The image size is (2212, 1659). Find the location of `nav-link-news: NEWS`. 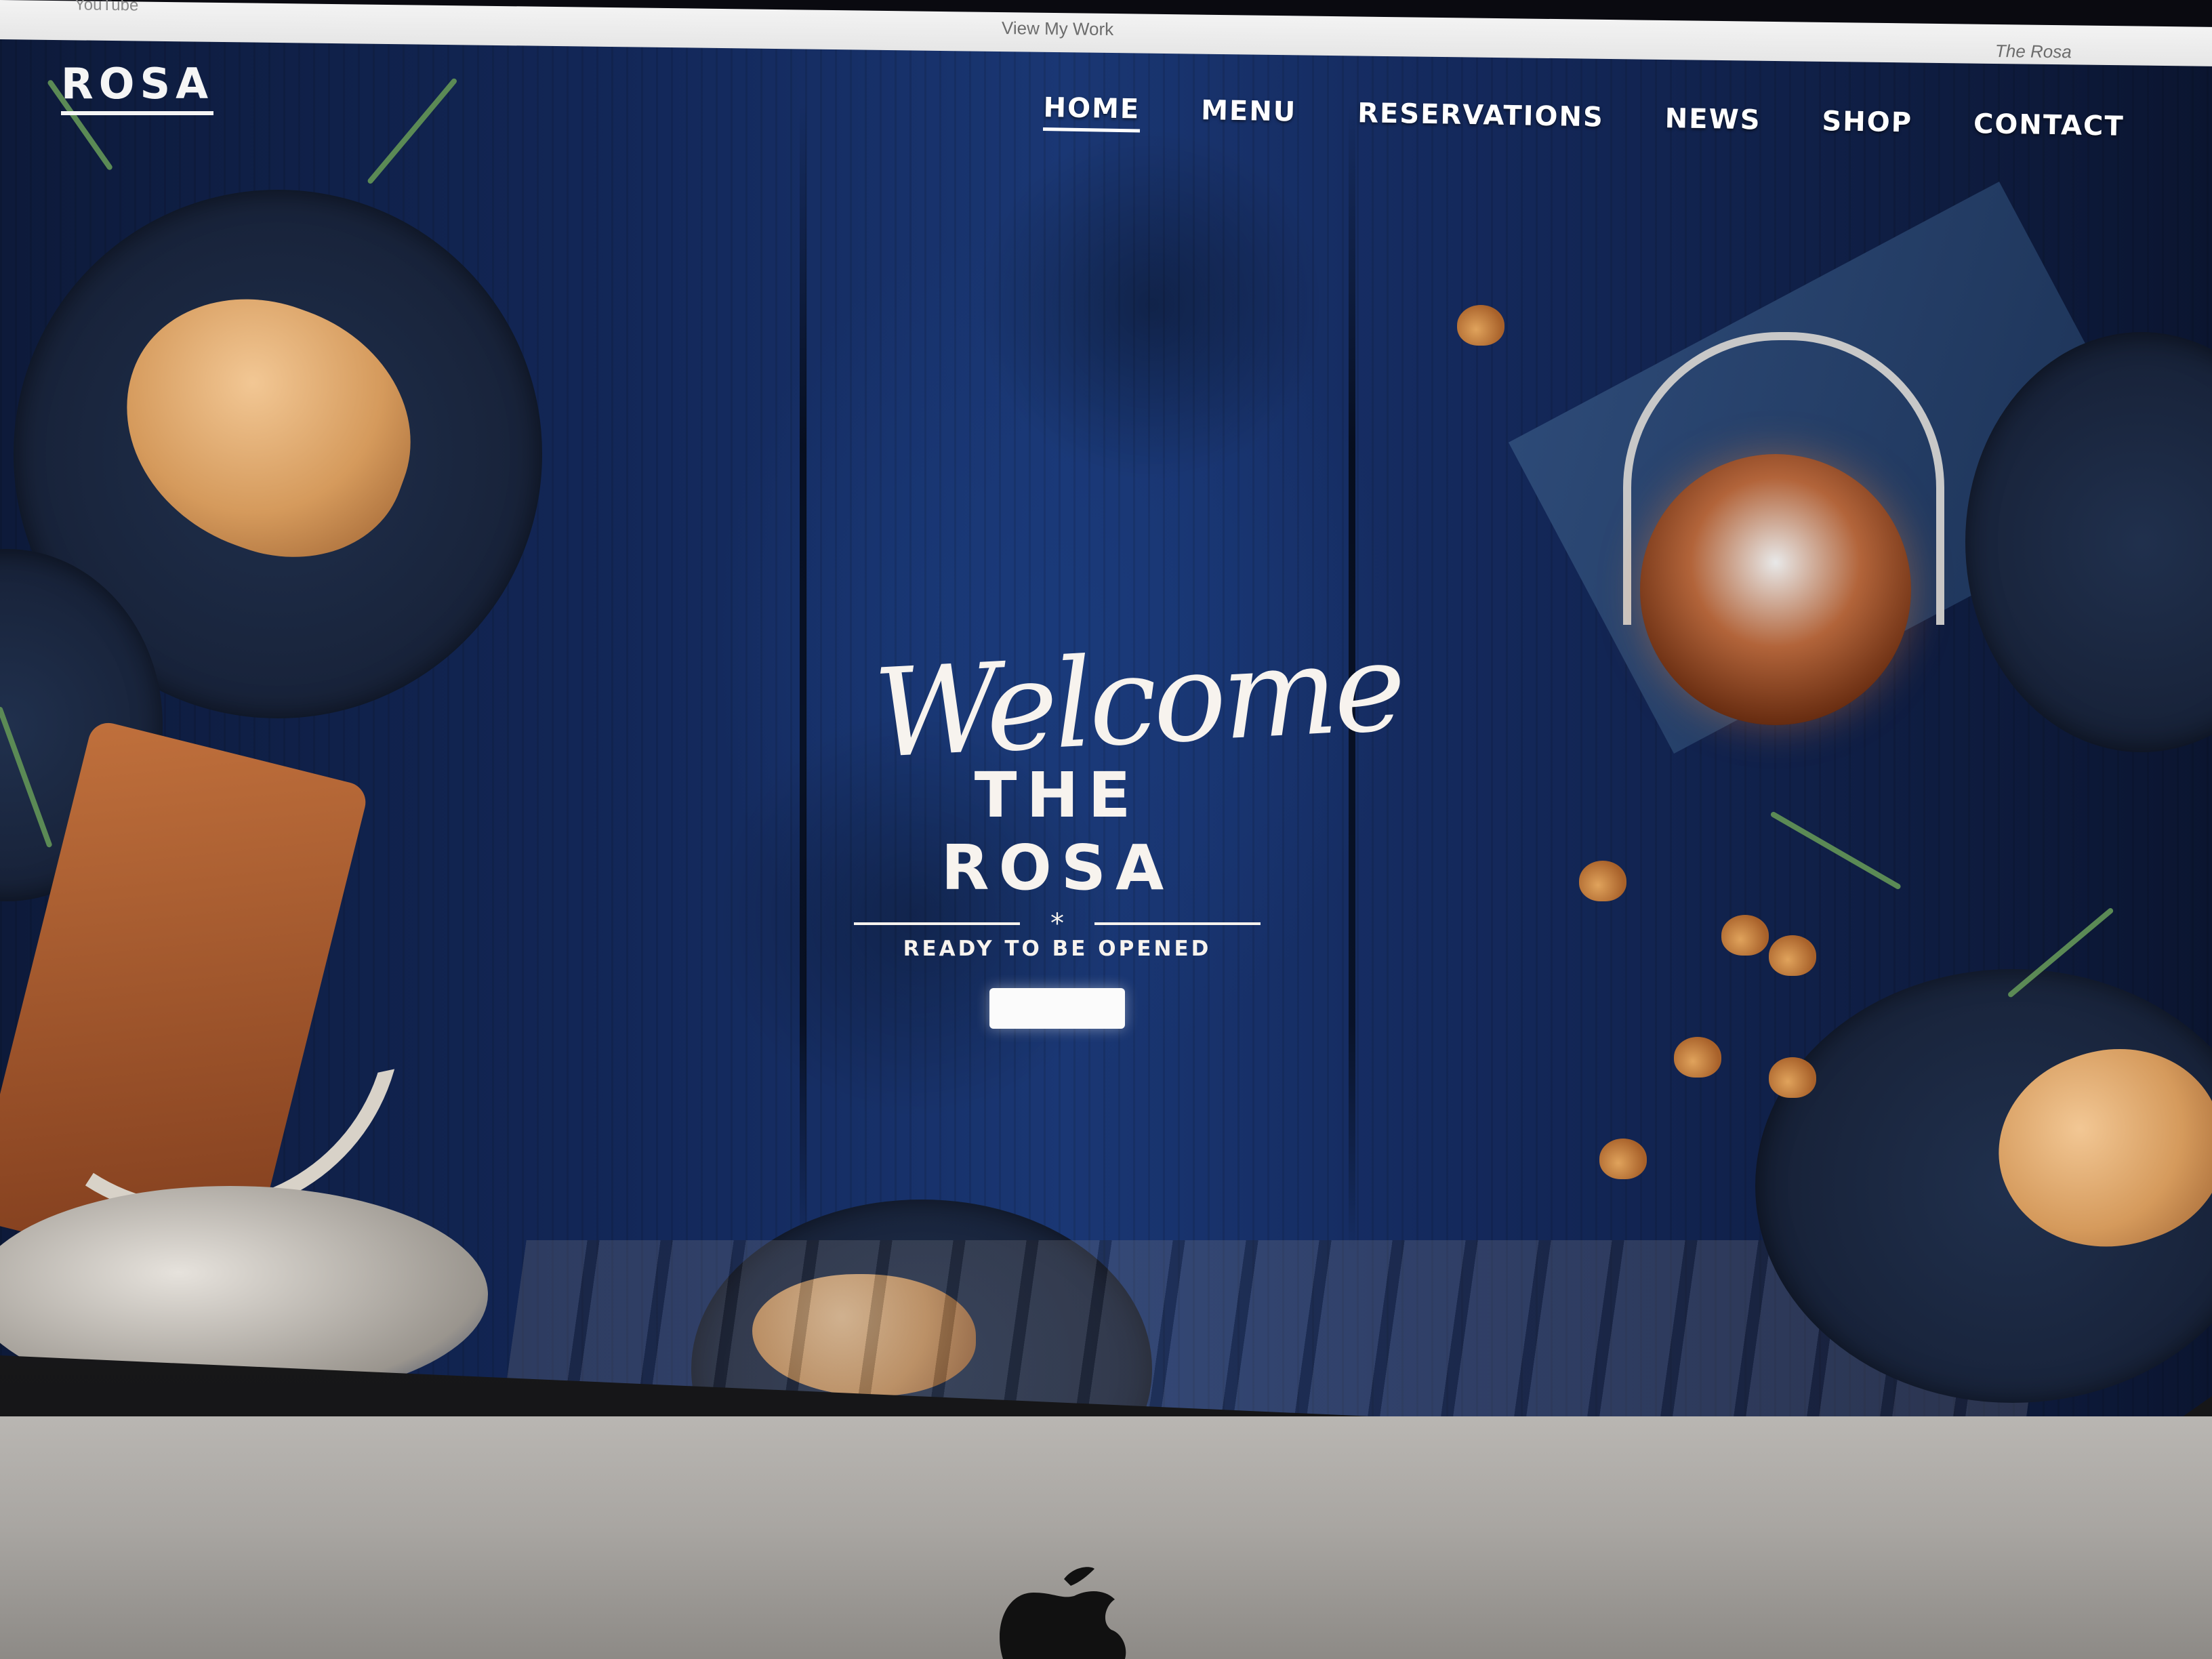

nav-link-news: NEWS is located at coordinates (1713, 123).